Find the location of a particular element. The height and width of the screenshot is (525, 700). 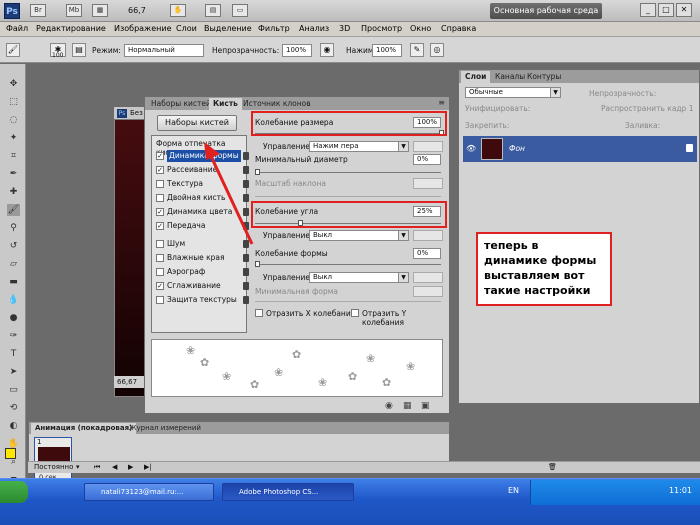

flip-y-checkbox is located at coordinates (355, 313).